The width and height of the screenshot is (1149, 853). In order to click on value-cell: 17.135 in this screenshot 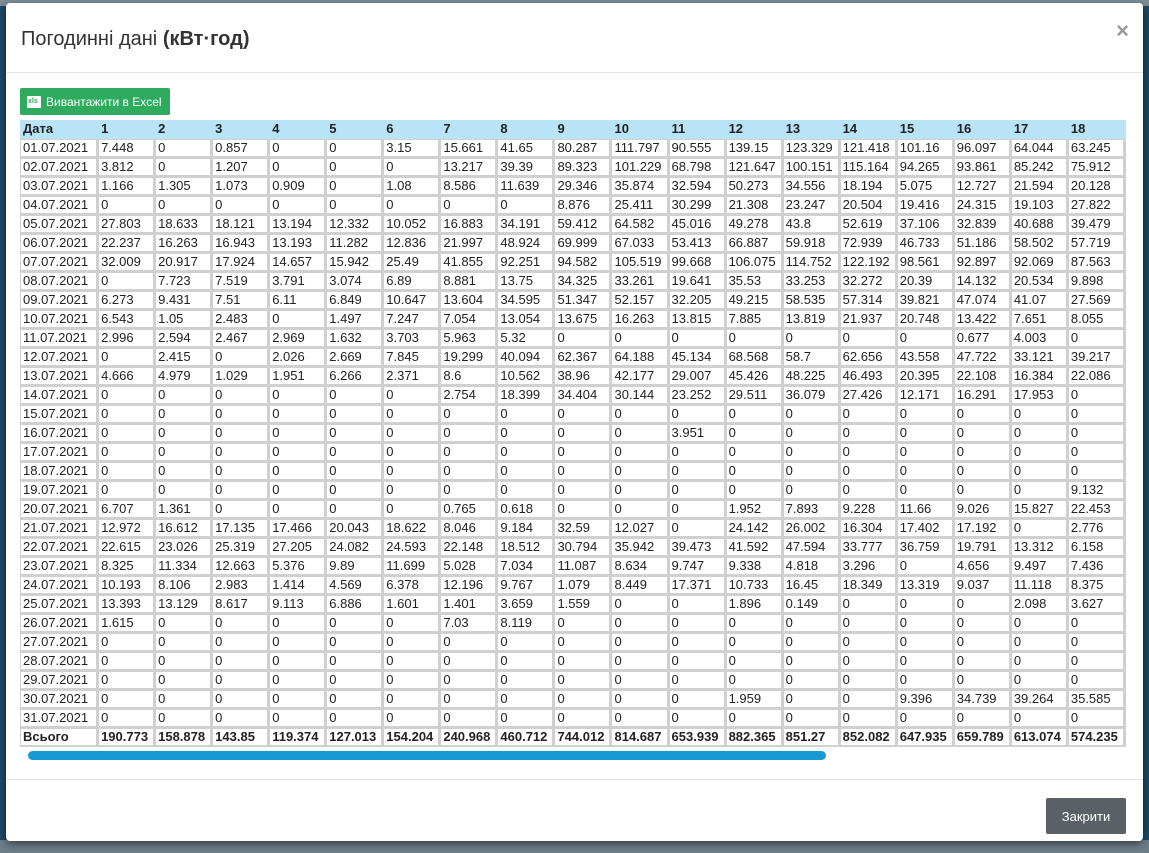, I will do `click(241, 528)`.